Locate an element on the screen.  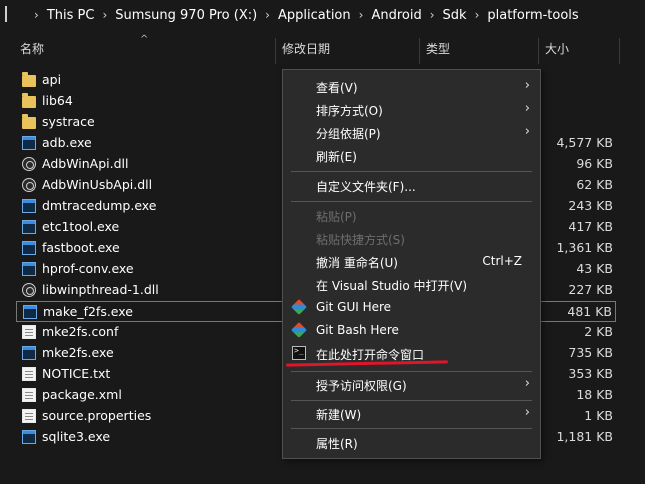
menu-item-label: 在 Visual Studio 中打开(V) is located at coordinates (392, 286).